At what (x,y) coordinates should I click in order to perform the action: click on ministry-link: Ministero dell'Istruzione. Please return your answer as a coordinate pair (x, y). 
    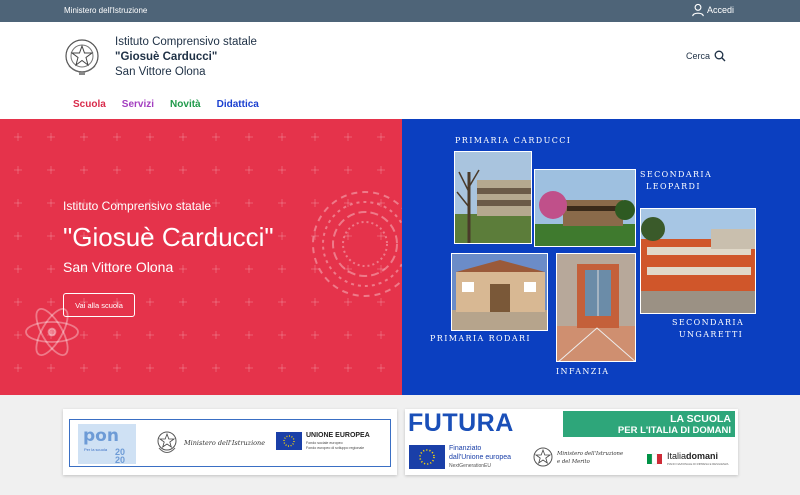
    Looking at the image, I should click on (105, 10).